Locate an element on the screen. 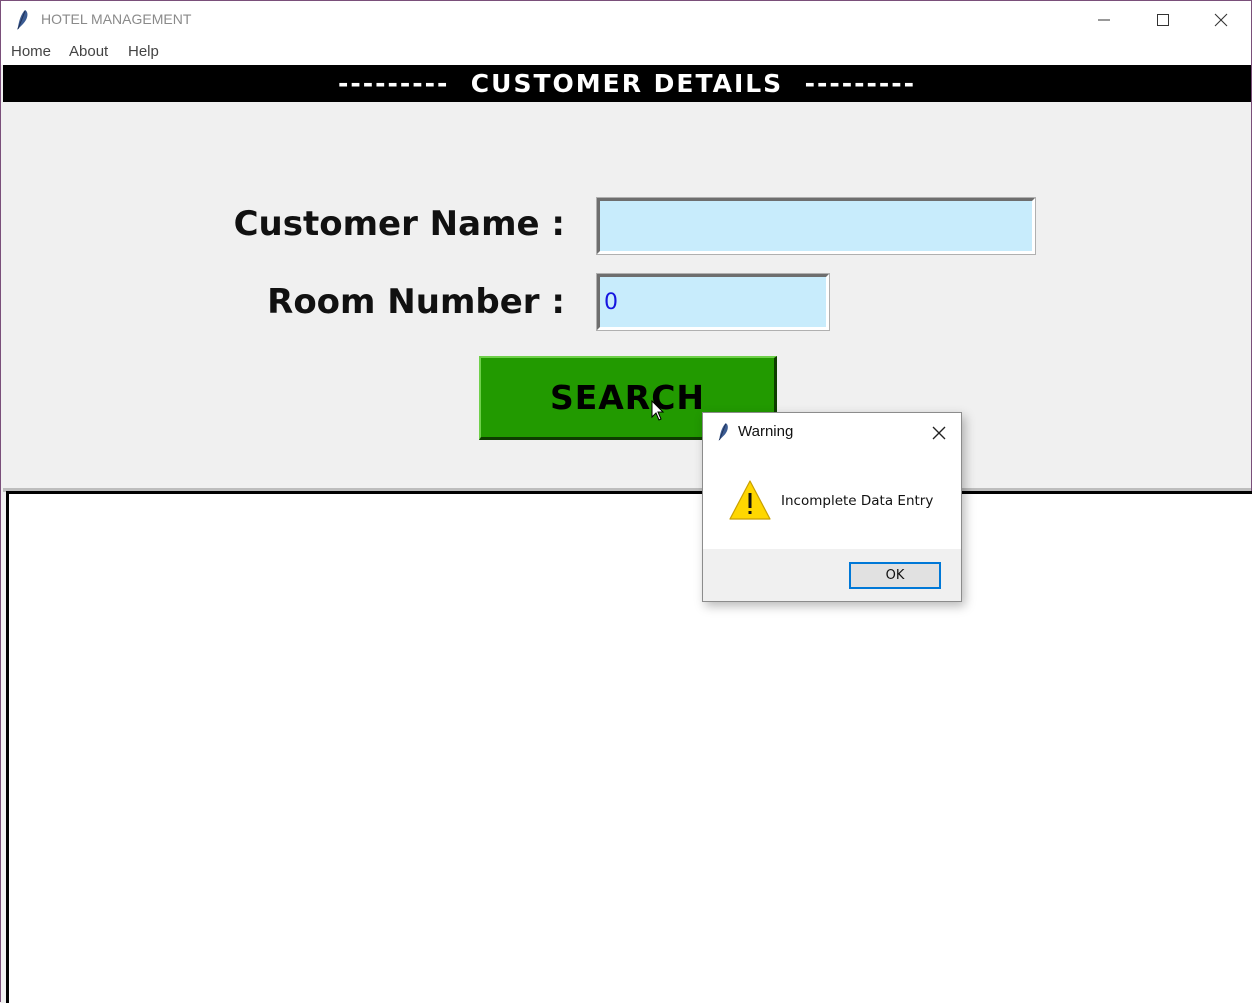  close-icon is located at coordinates (1221, 20).